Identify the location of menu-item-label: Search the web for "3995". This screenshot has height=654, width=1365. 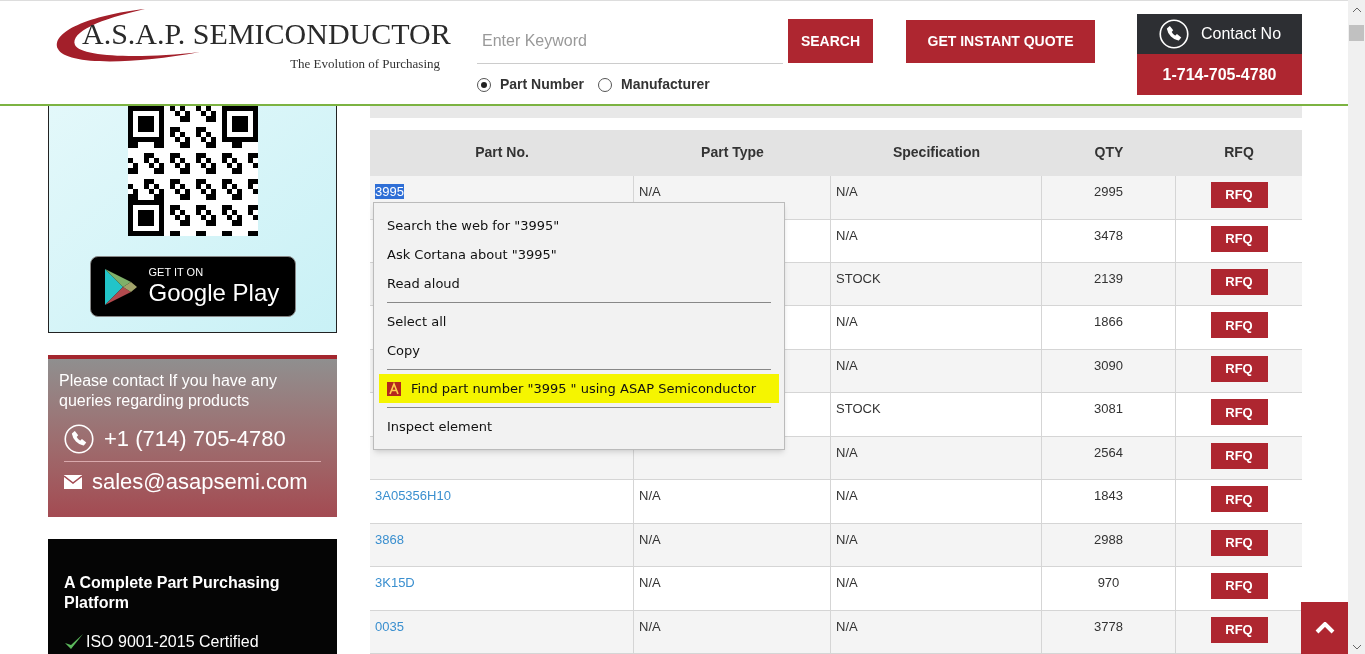
(473, 225).